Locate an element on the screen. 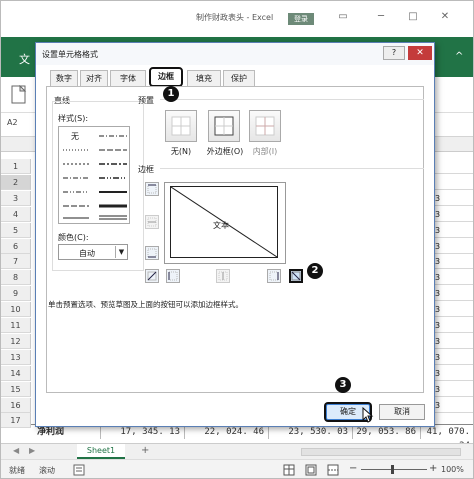  status-scroll: 滚动 is located at coordinates (47, 470).